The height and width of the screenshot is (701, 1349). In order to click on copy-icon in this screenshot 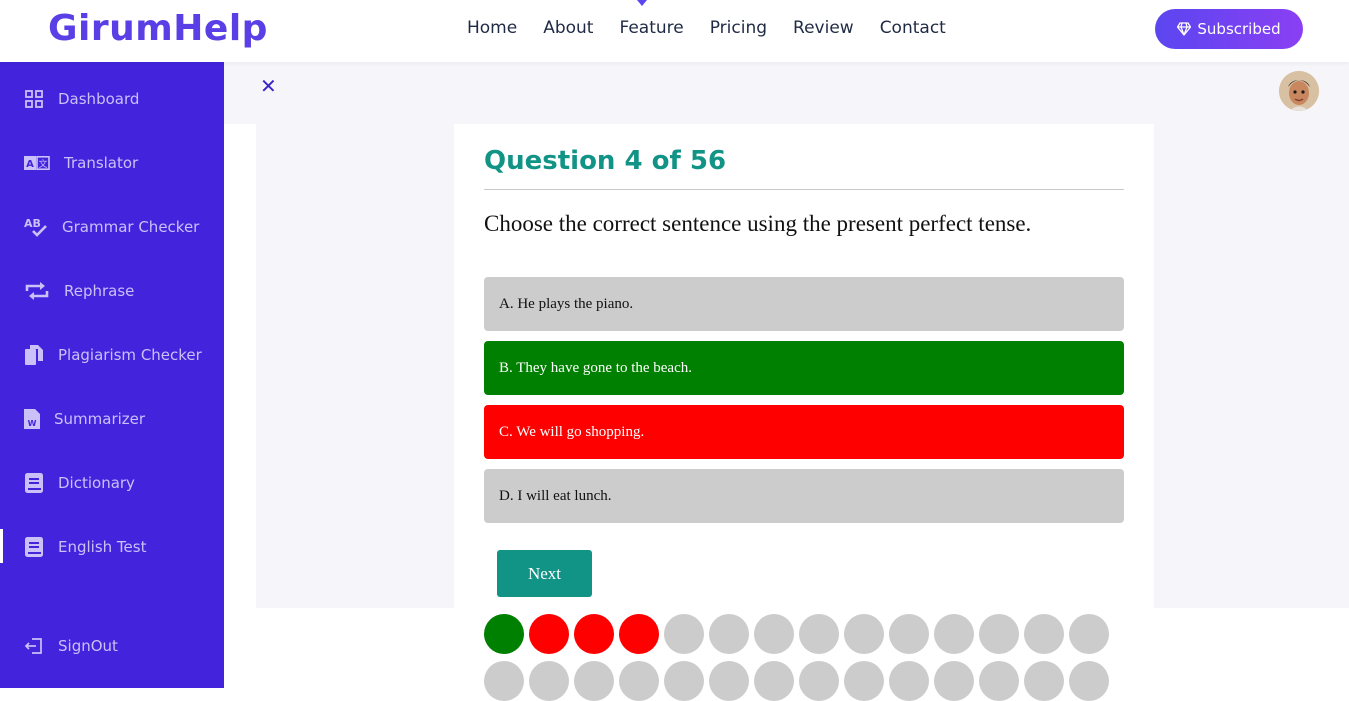, I will do `click(34, 355)`.